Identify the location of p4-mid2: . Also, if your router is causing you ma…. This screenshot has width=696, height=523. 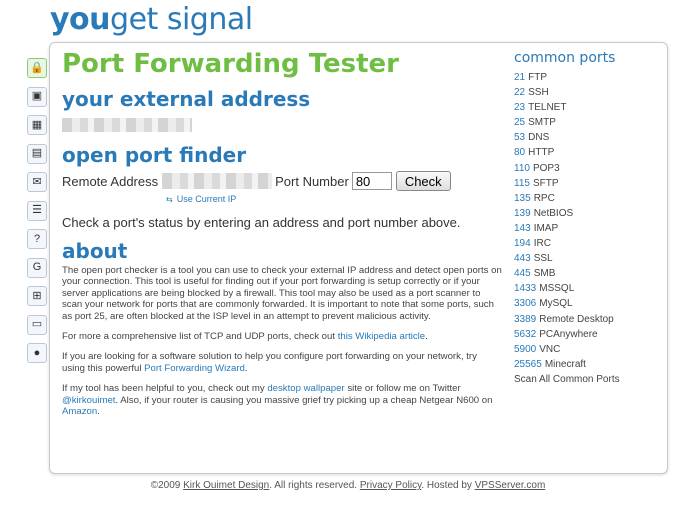
(304, 400).